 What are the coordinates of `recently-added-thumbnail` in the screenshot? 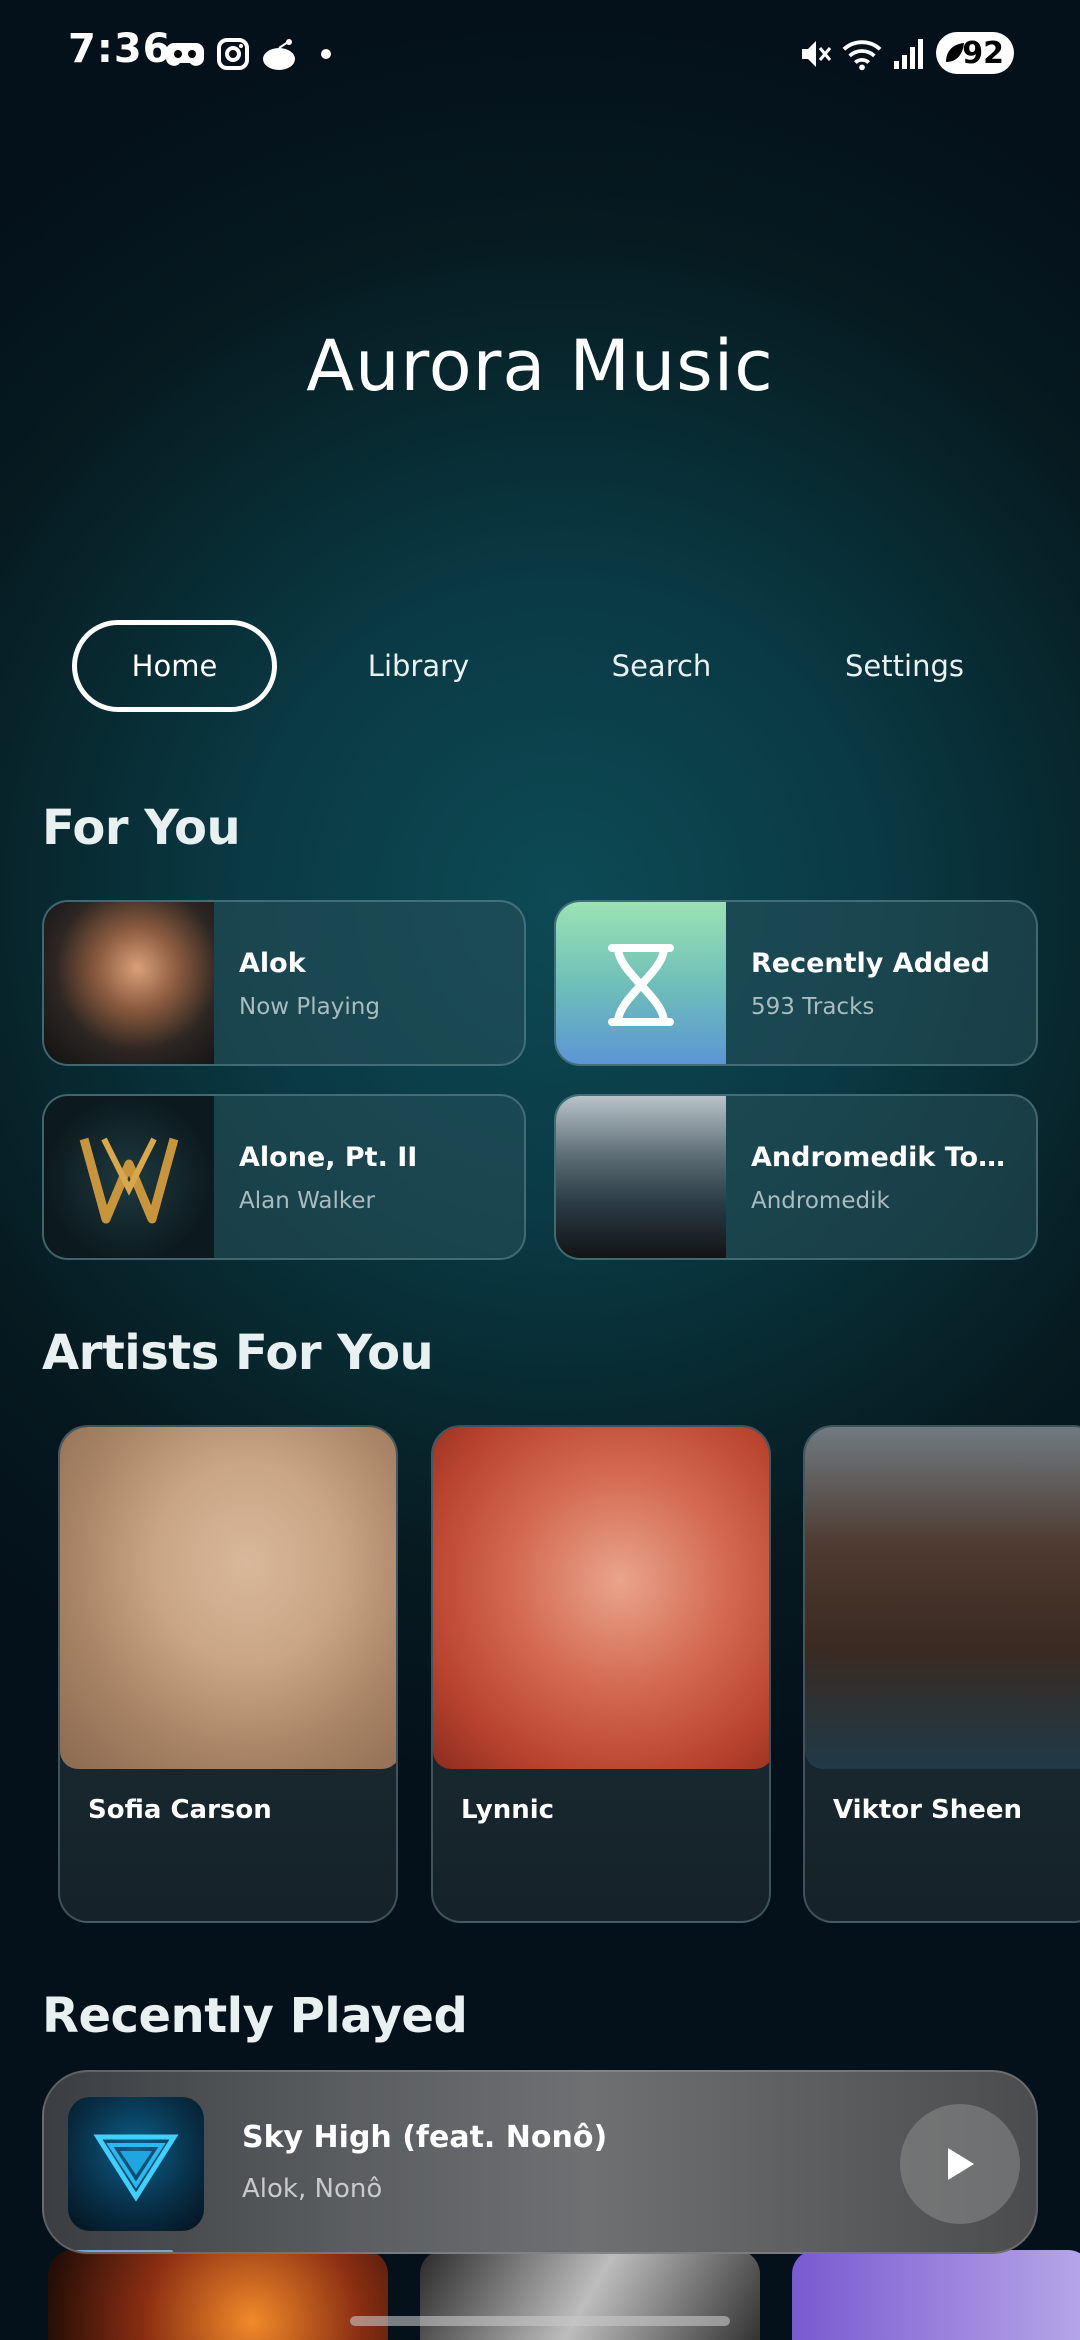 It's located at (641, 983).